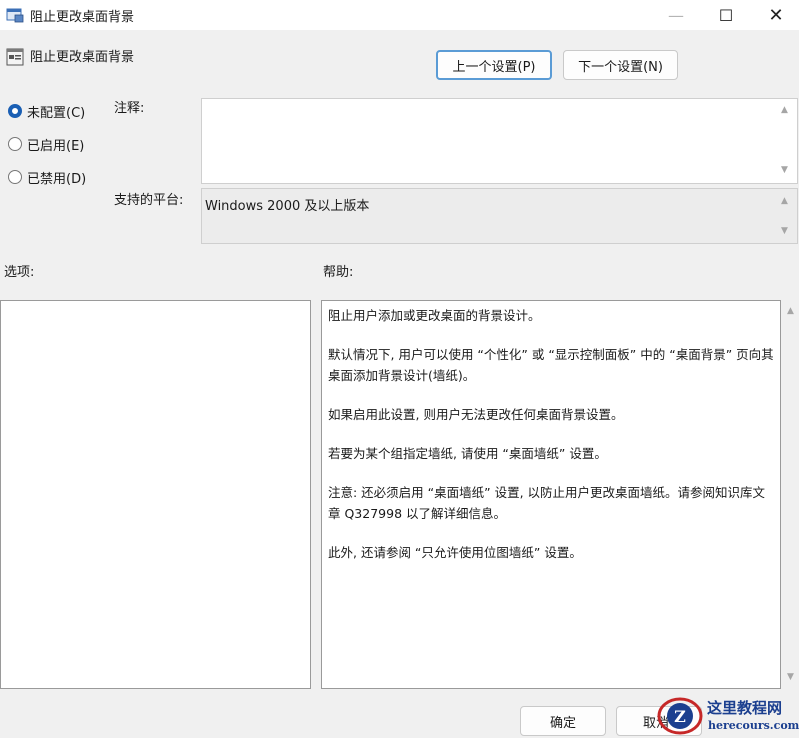  I want to click on previous-setting-button: 上一个设置(P), so click(494, 65).